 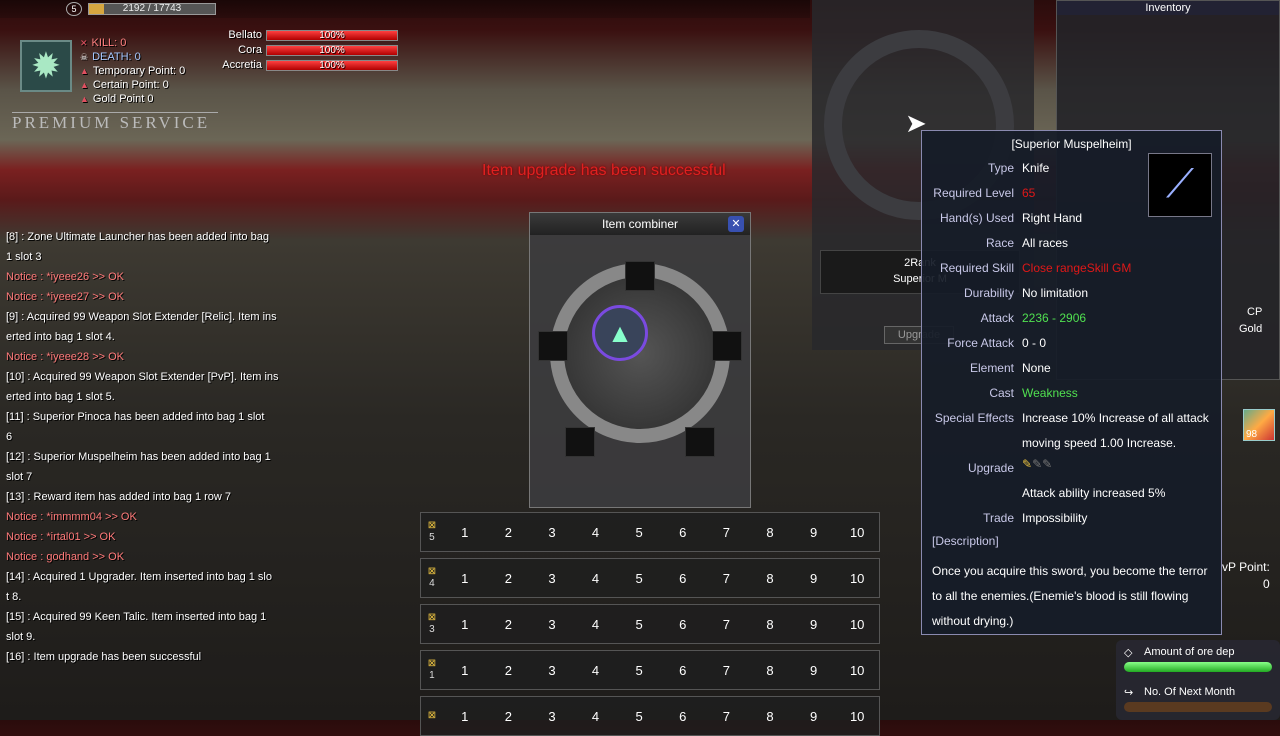 What do you see at coordinates (332, 65) in the screenshot?
I see `race-bar: 100%` at bounding box center [332, 65].